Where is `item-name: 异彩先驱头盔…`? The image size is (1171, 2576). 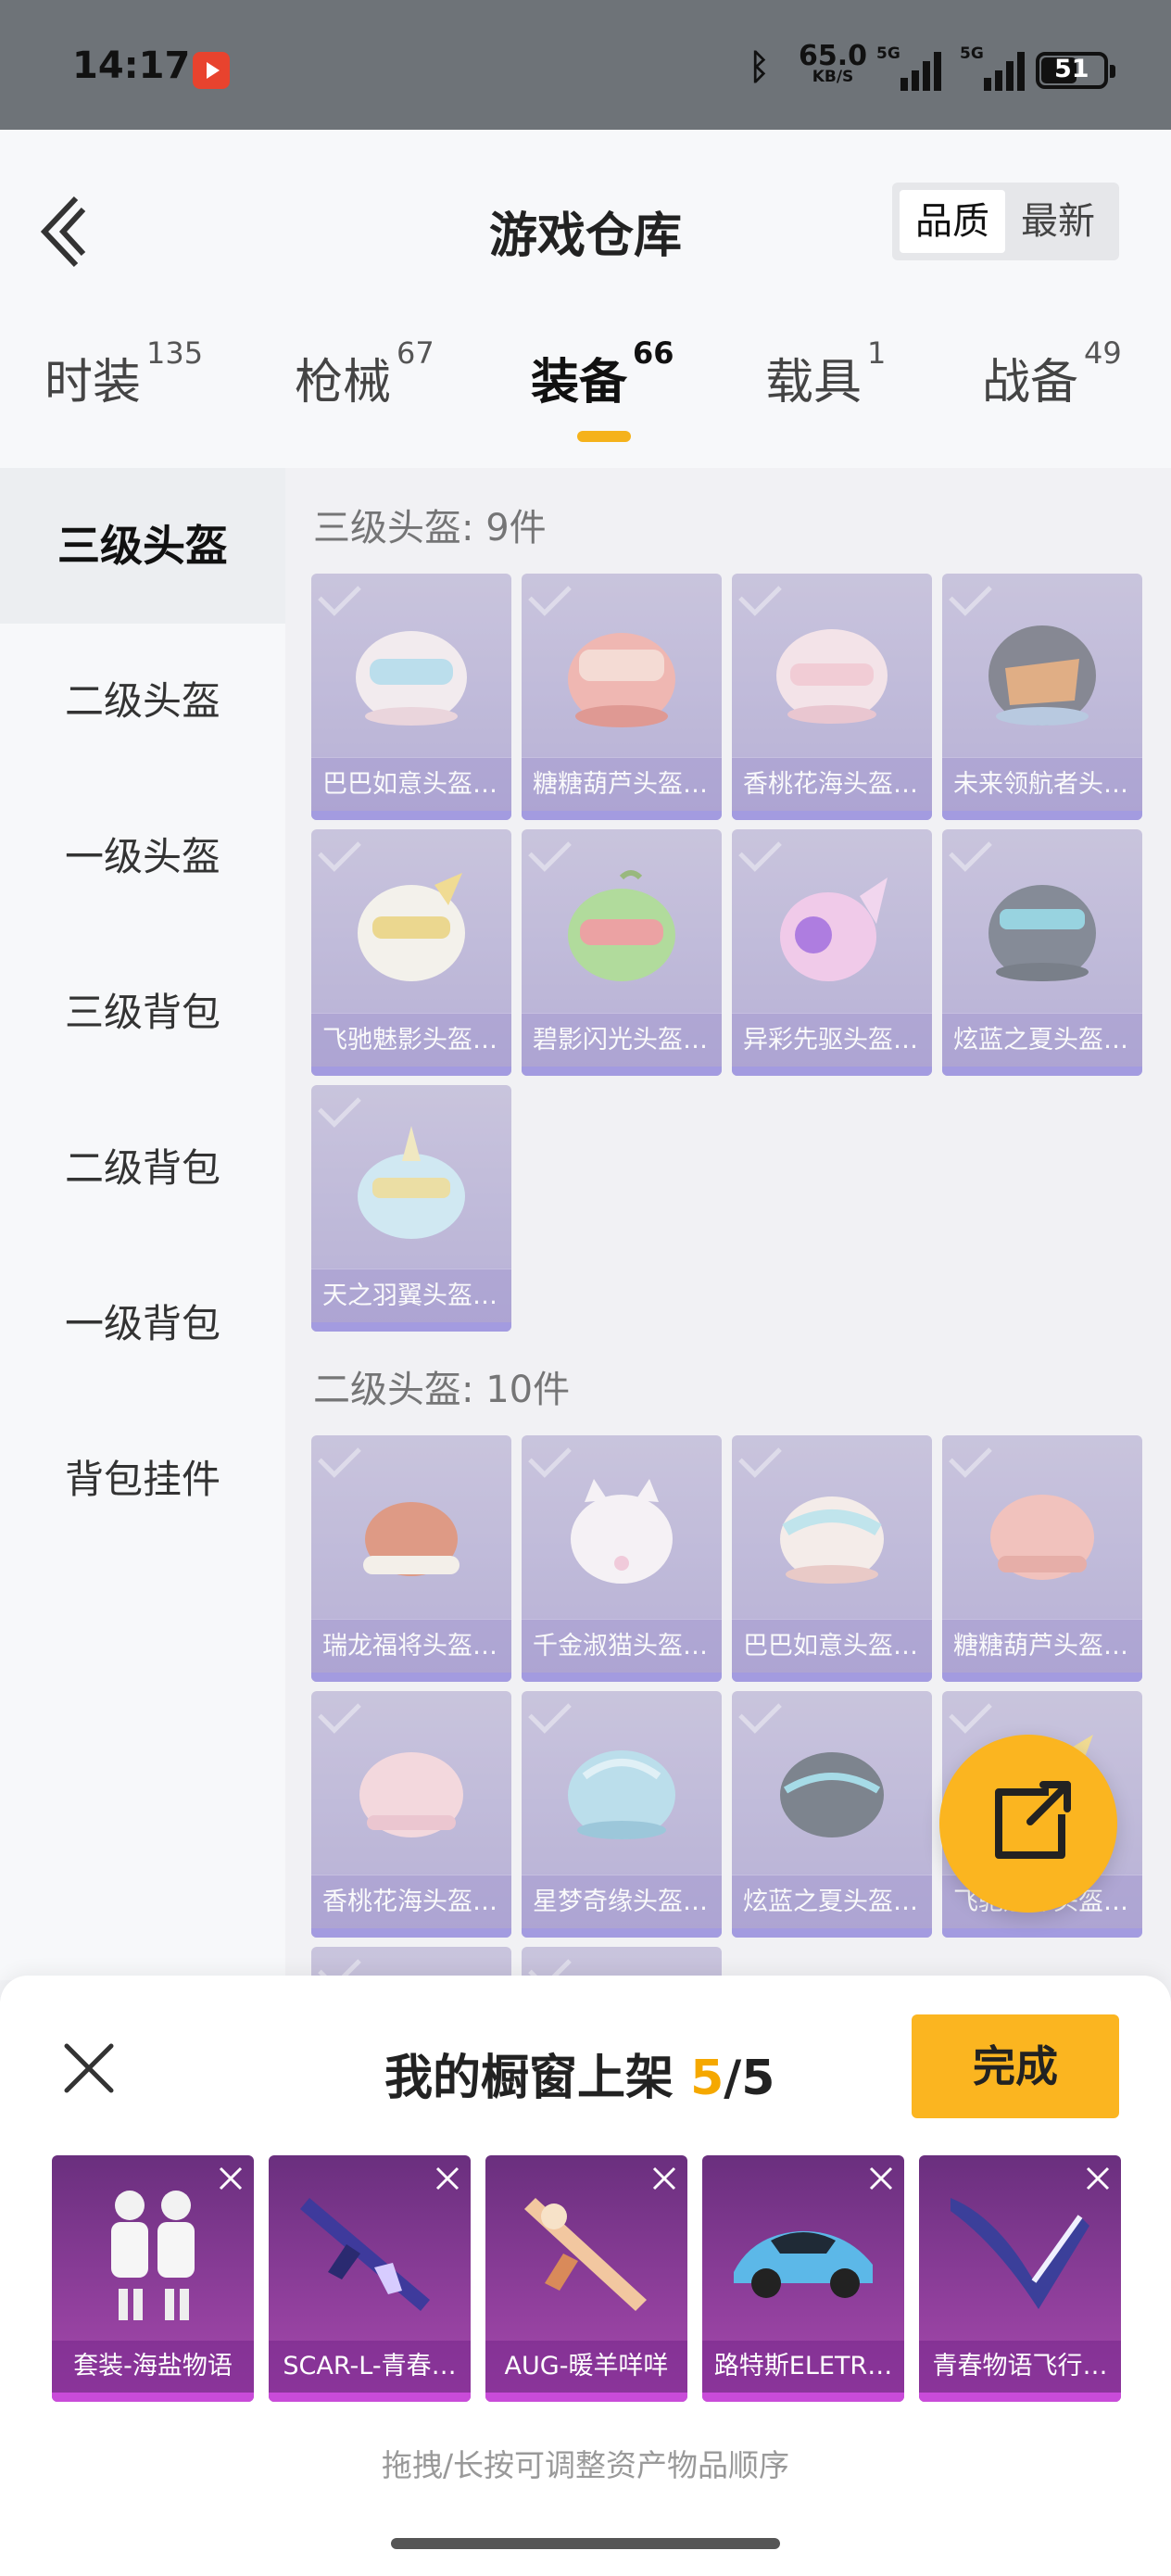 item-name: 异彩先驱头盔… is located at coordinates (832, 1040).